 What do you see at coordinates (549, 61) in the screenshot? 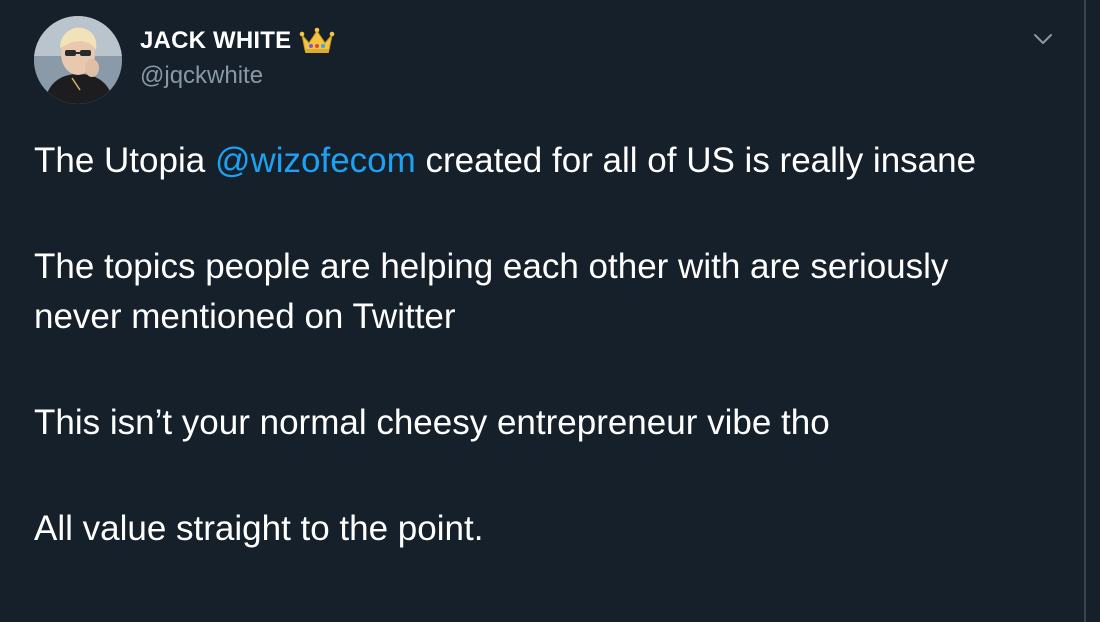
I see `tweet-header: JACK WHITE @jqckwhite` at bounding box center [549, 61].